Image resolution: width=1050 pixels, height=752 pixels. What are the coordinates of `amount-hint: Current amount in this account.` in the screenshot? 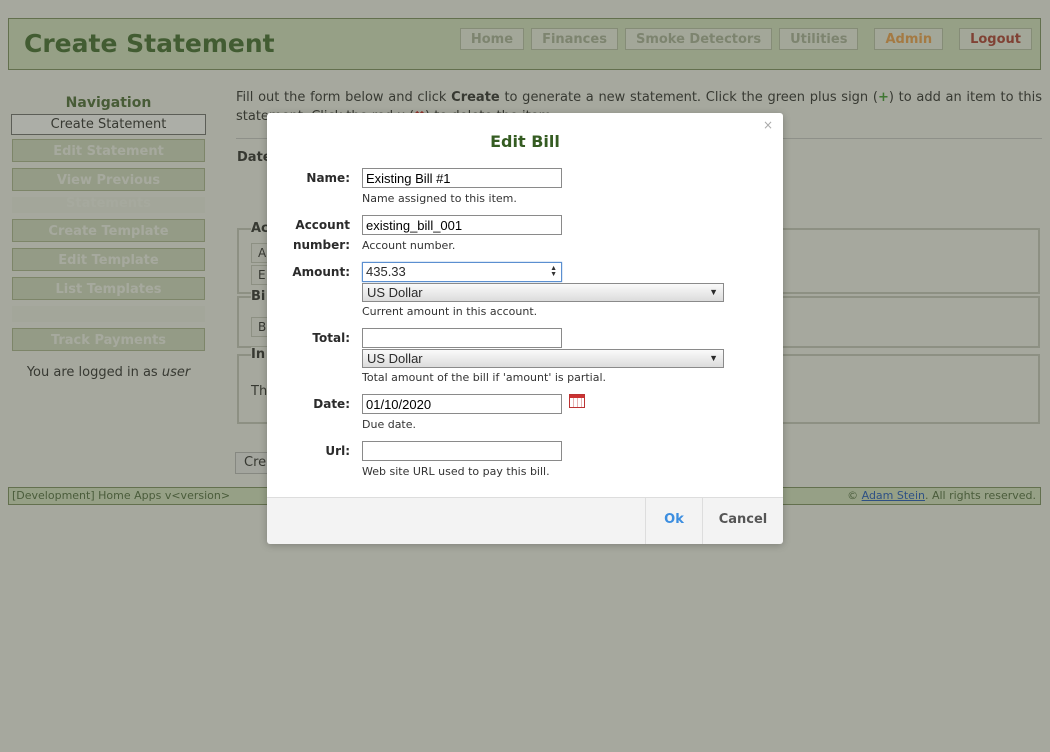 It's located at (450, 311).